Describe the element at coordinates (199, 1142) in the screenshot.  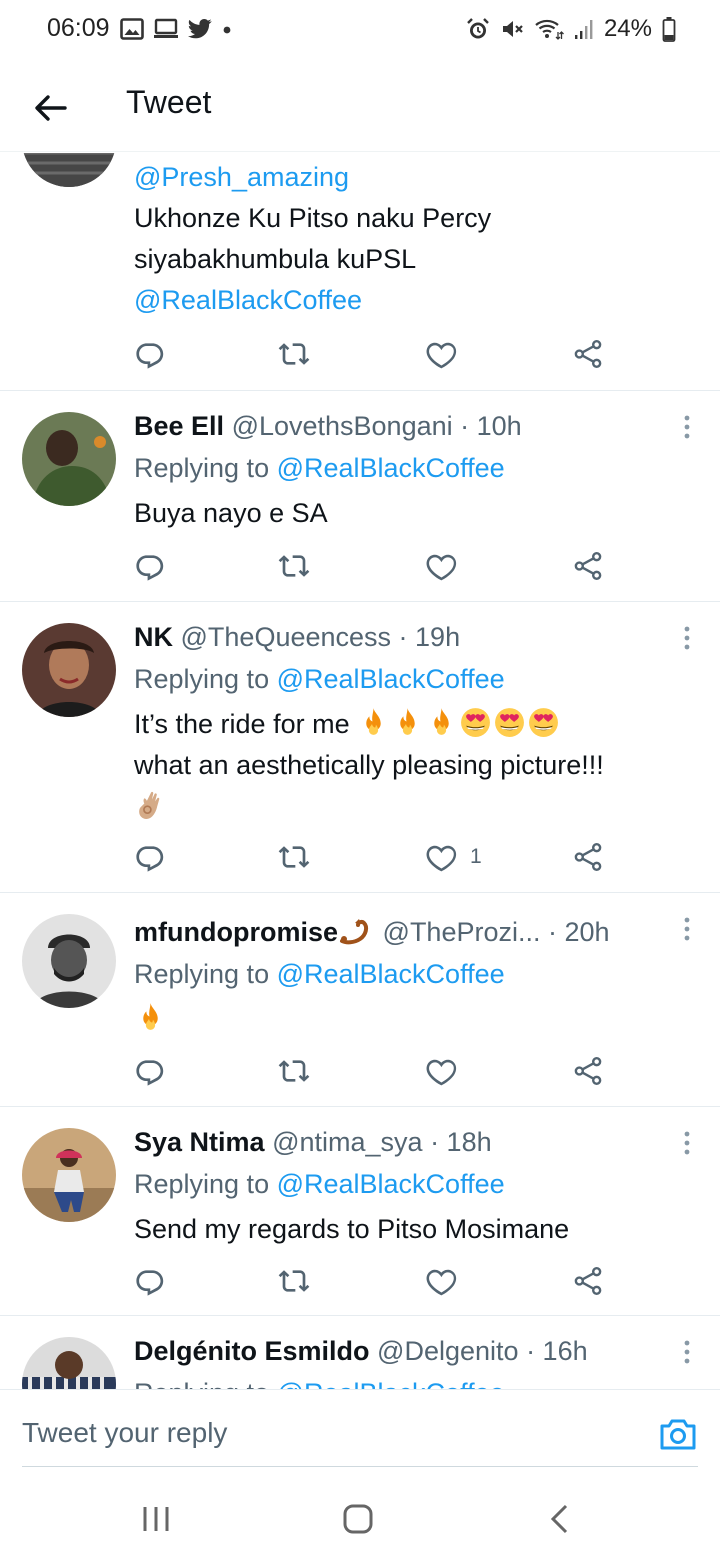
I see `display-name: Sya Ntima` at that location.